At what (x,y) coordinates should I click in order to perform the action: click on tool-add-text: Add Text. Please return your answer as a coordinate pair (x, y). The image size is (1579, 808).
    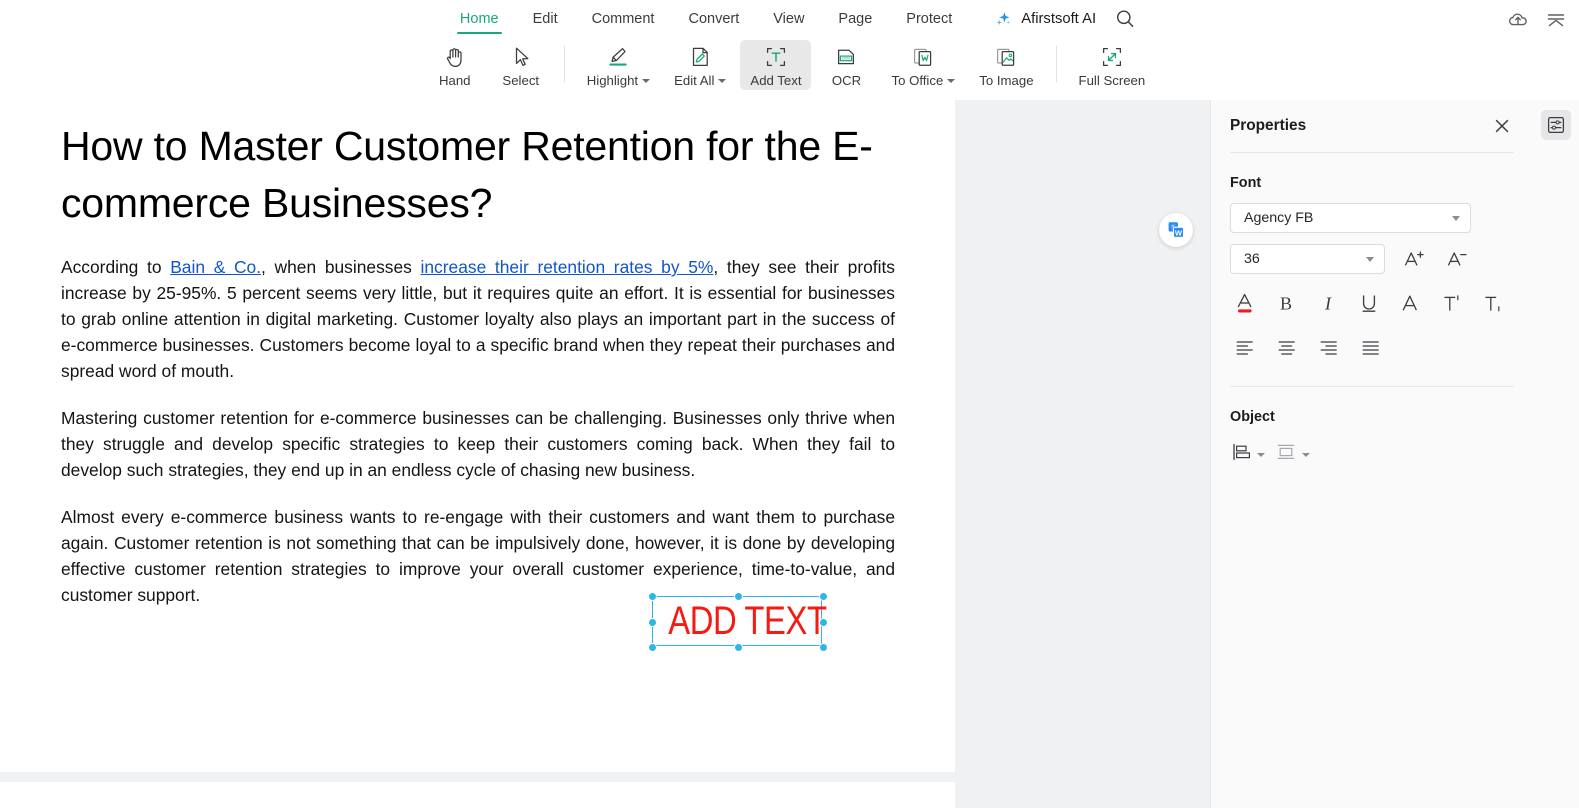
    Looking at the image, I should click on (776, 65).